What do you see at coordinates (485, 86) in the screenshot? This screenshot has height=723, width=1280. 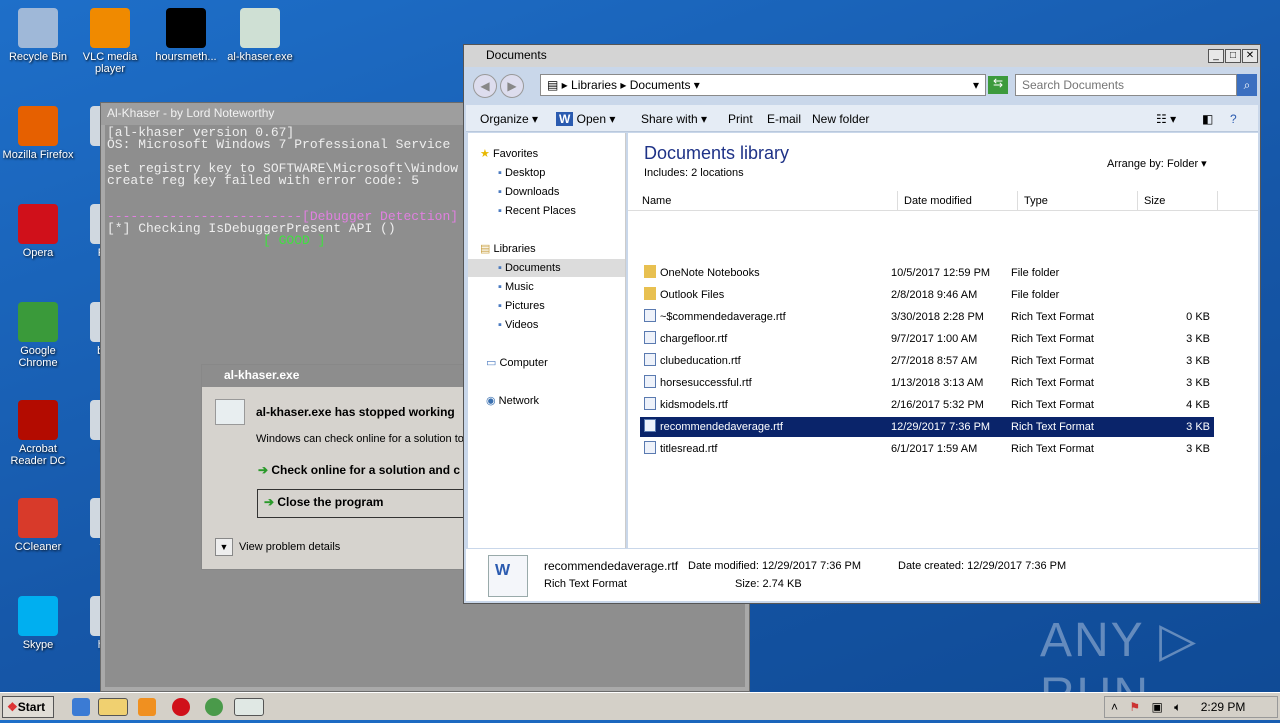 I see `back-button: ◀` at bounding box center [485, 86].